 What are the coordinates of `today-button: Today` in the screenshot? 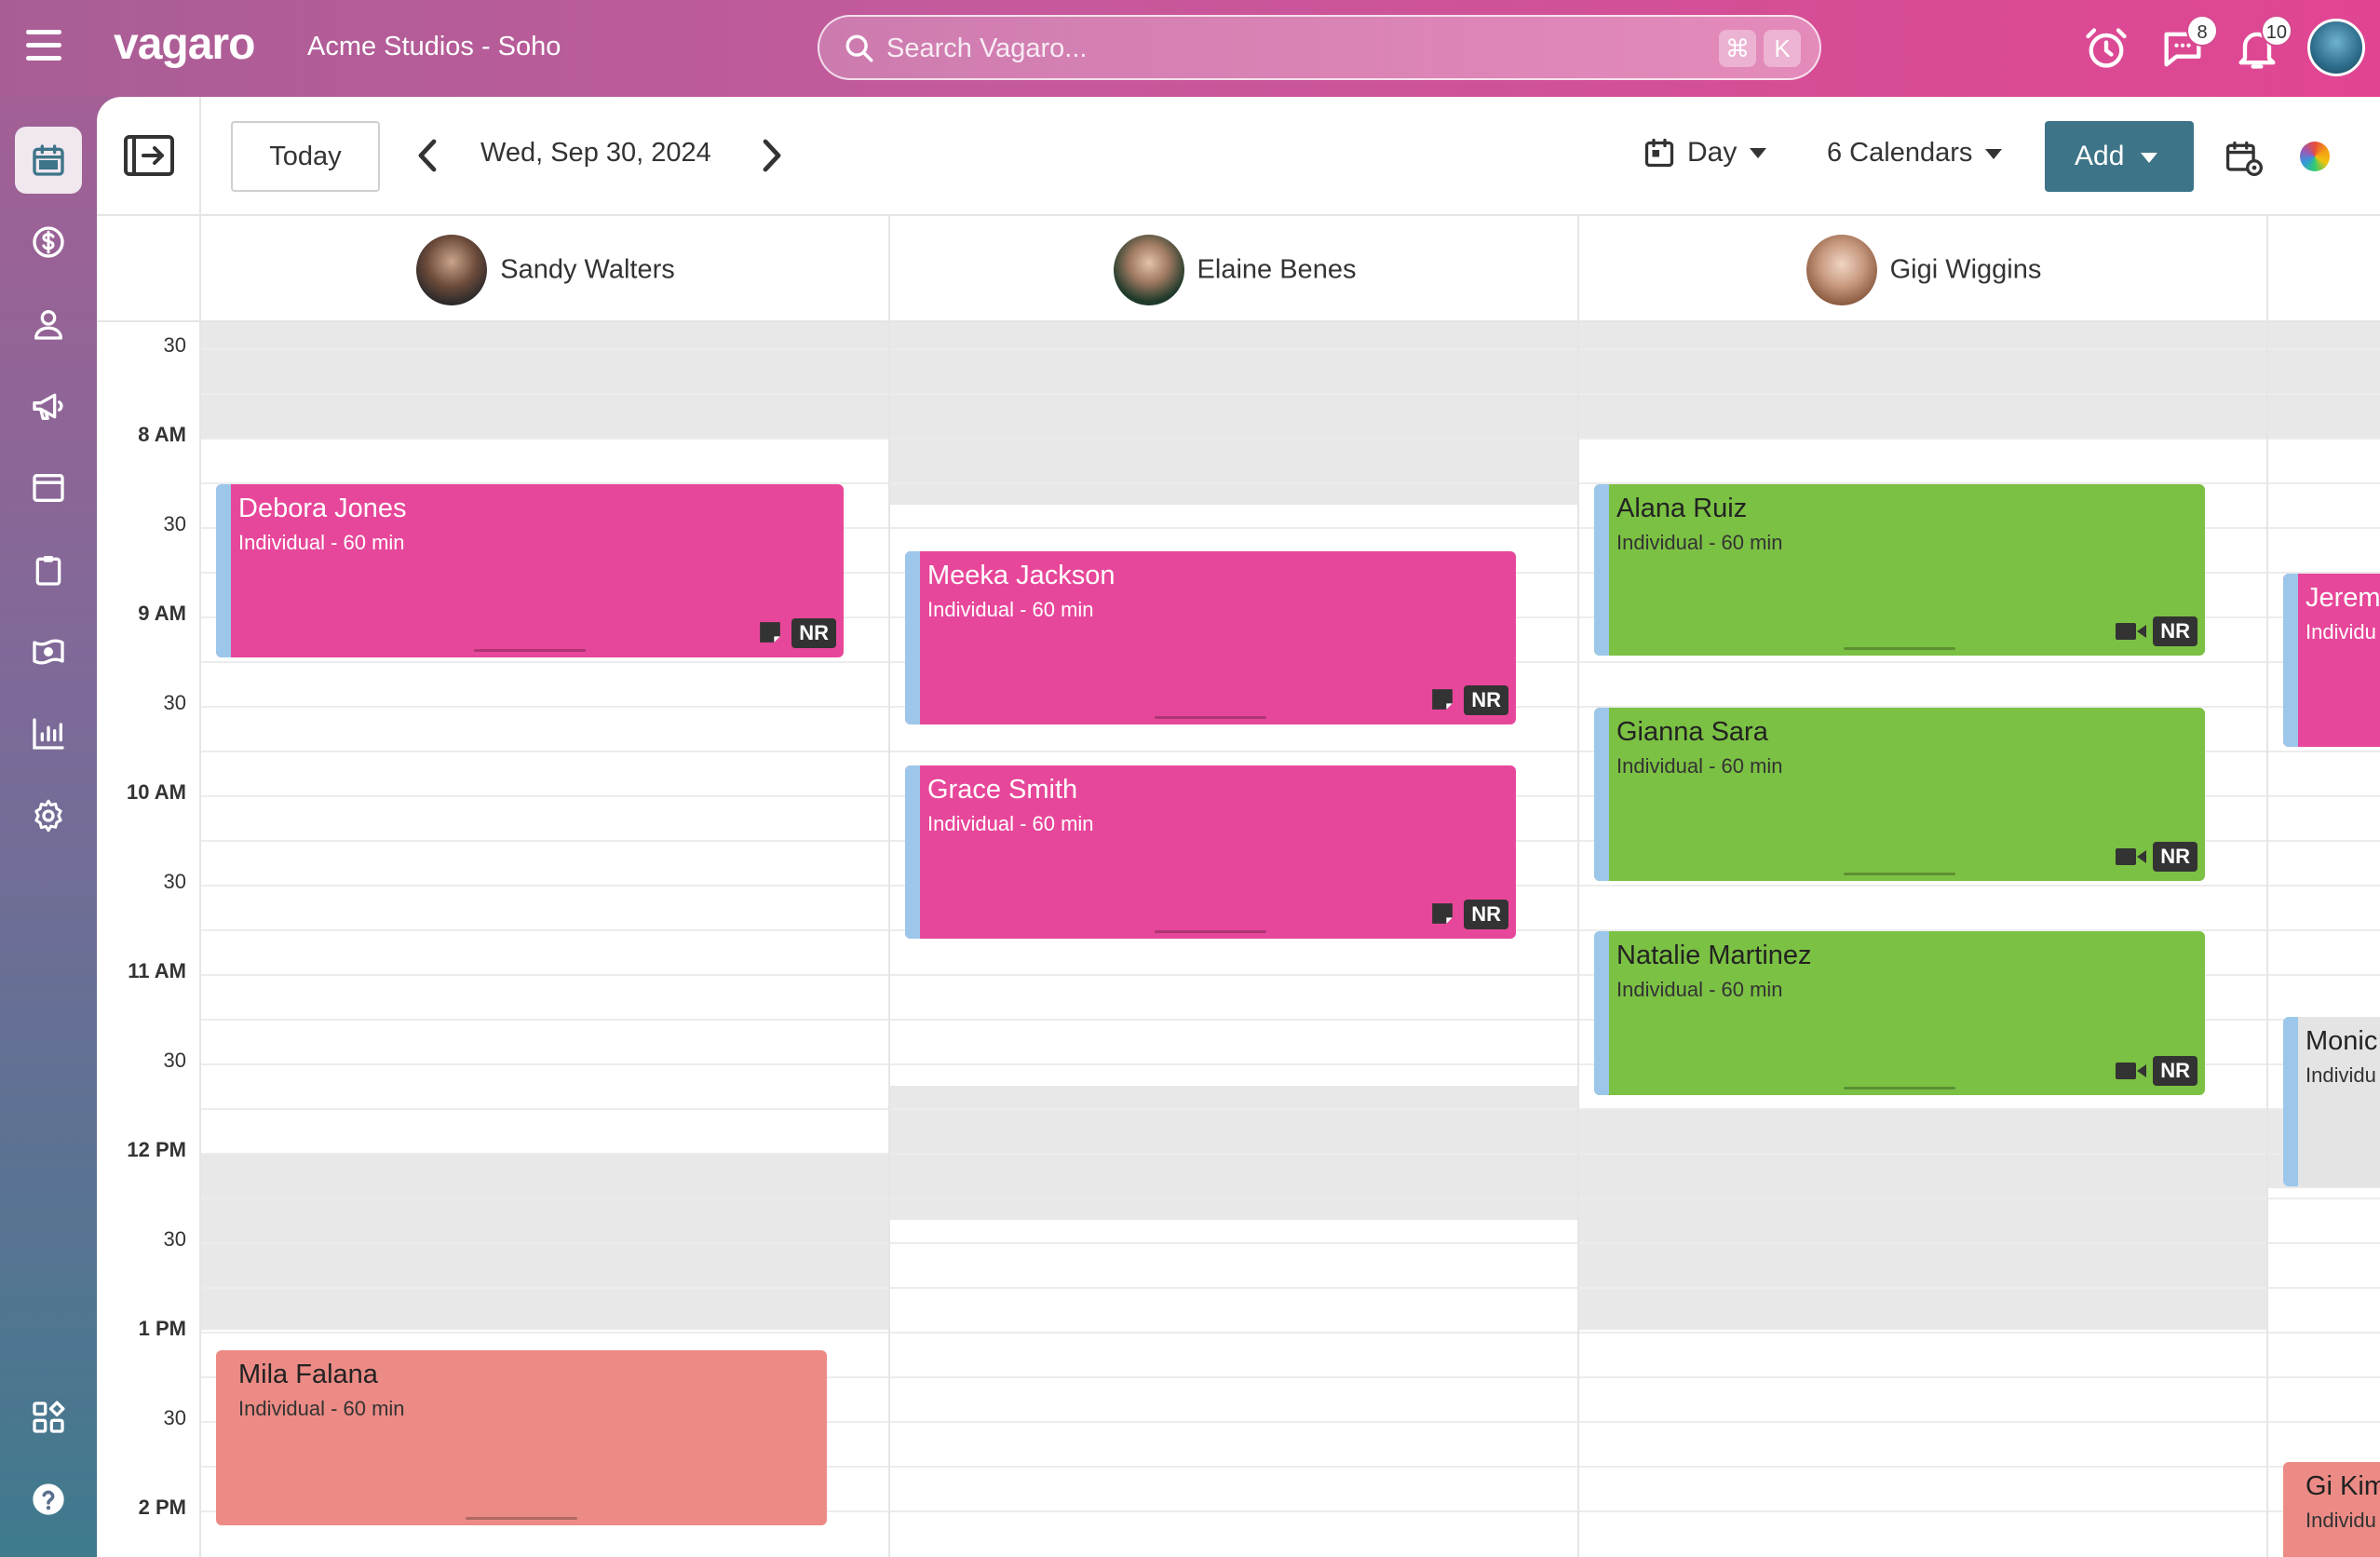 It's located at (305, 157).